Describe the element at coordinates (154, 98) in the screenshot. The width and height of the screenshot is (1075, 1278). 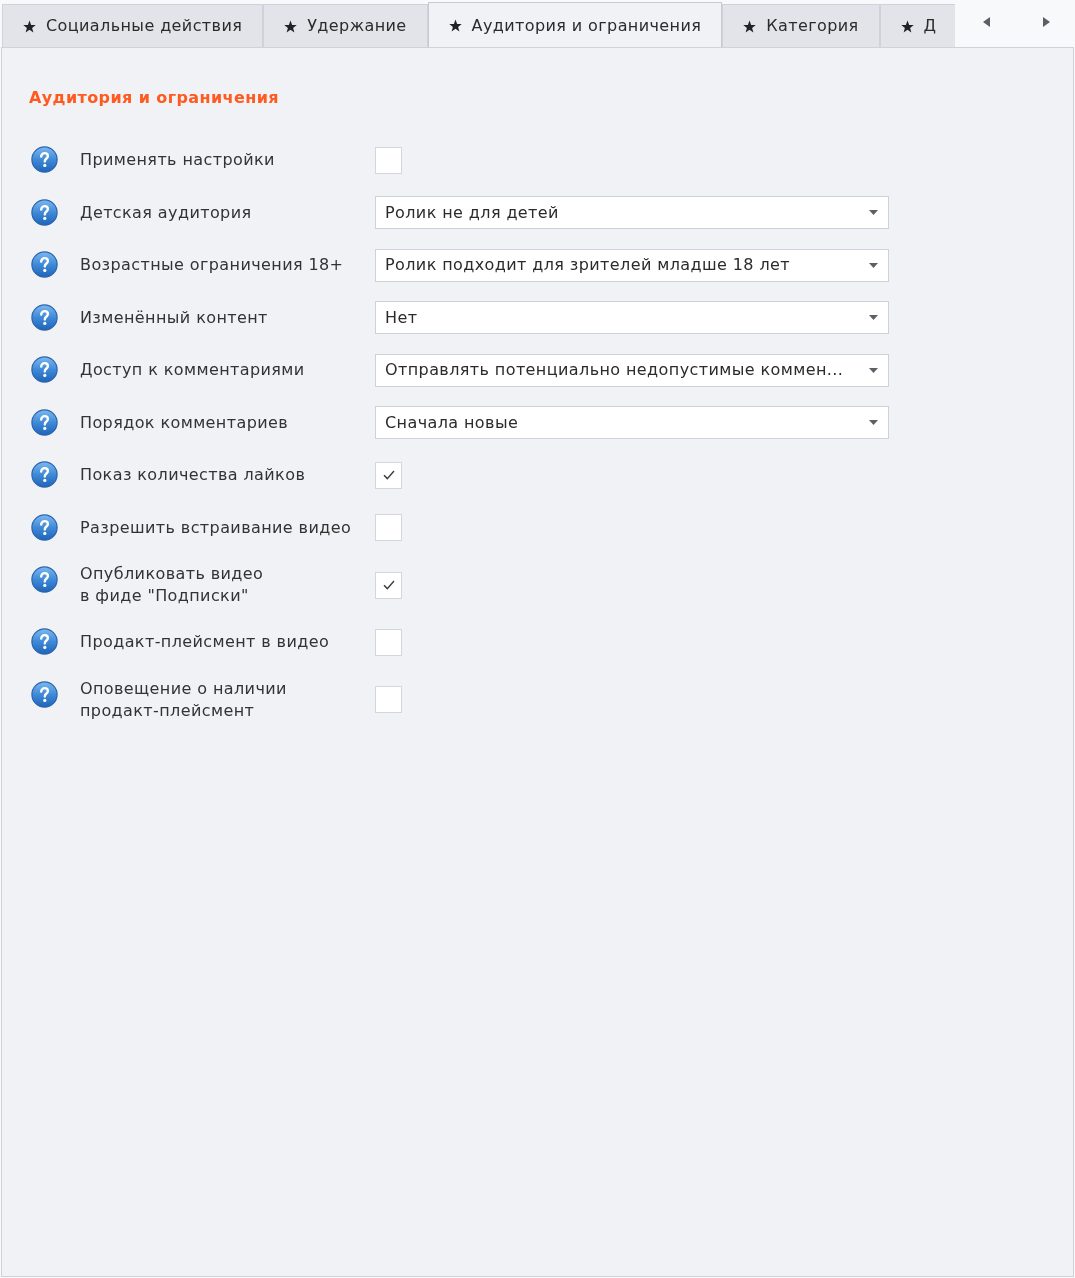
I see `section-title: Аудитория и ограничения` at that location.